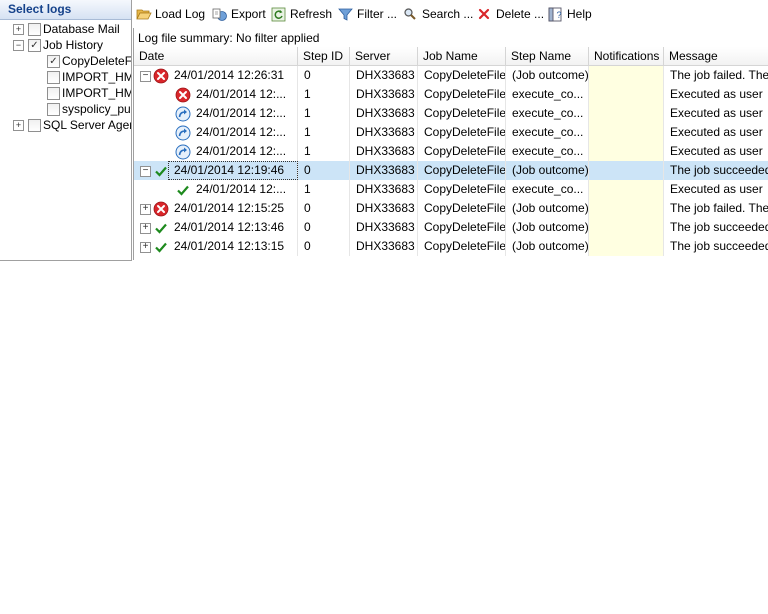  I want to click on cell-date: 24/01/2014 12:19:46, so click(233, 170).